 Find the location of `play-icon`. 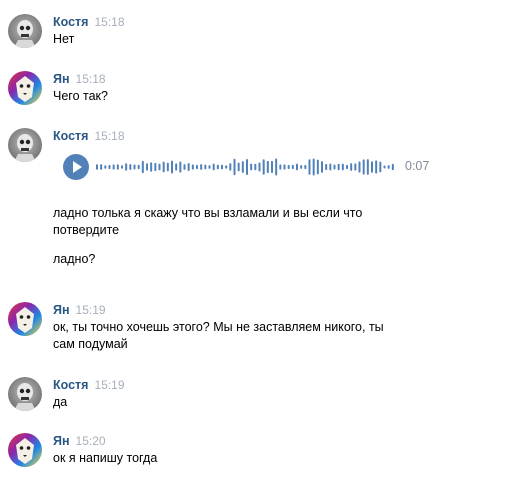

play-icon is located at coordinates (76, 167).